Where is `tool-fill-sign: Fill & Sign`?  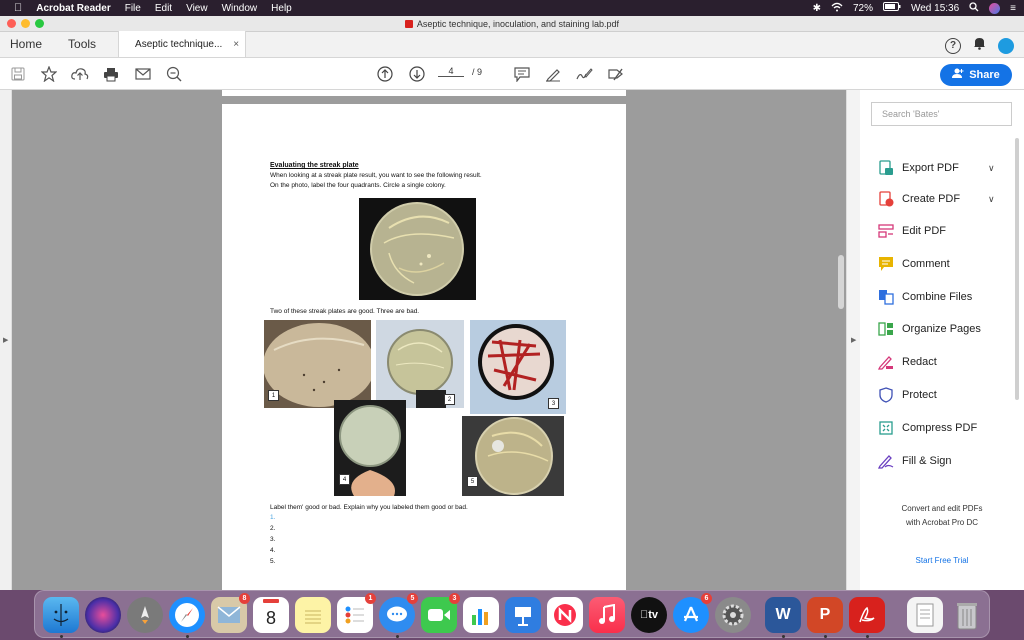
tool-fill-sign: Fill & Sign is located at coordinates (915, 461).